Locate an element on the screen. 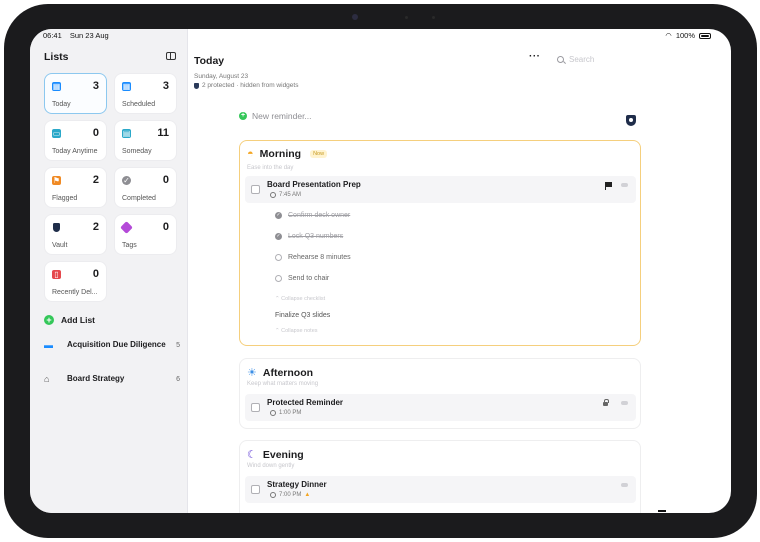 The height and width of the screenshot is (542, 760). wifi-icon: ◠ is located at coordinates (668, 35).